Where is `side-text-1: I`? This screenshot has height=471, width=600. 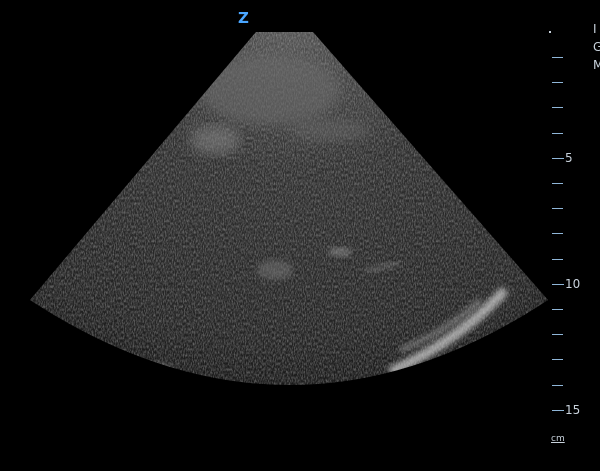
side-text-1: I is located at coordinates (595, 29).